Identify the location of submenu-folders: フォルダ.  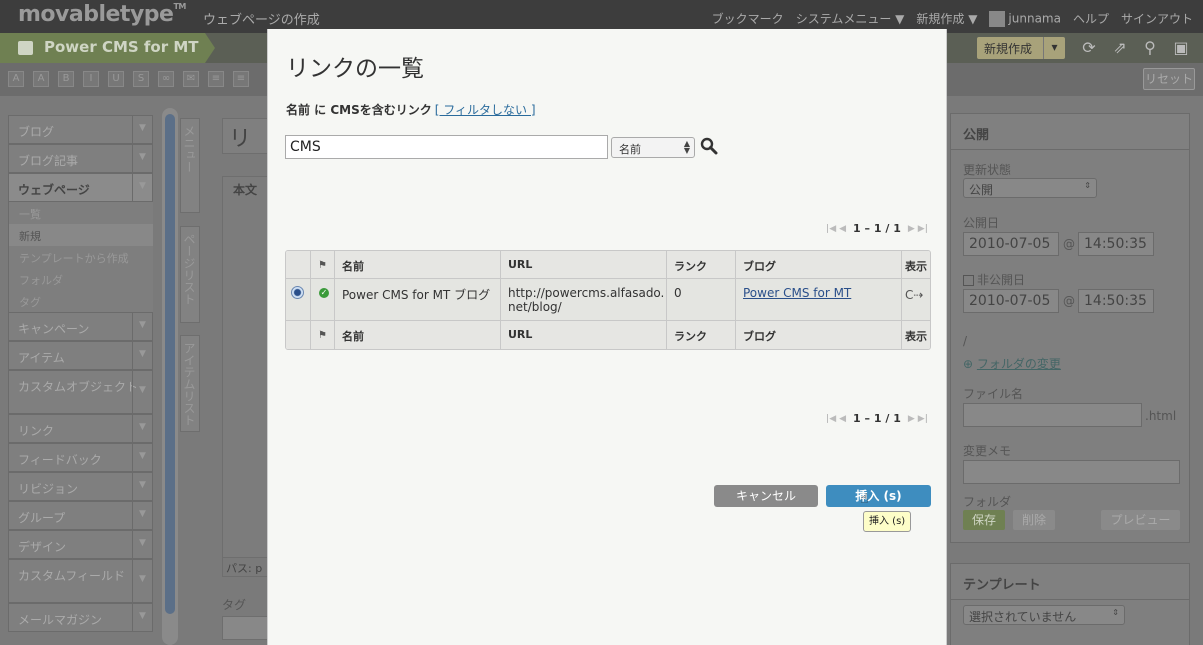
(80, 279).